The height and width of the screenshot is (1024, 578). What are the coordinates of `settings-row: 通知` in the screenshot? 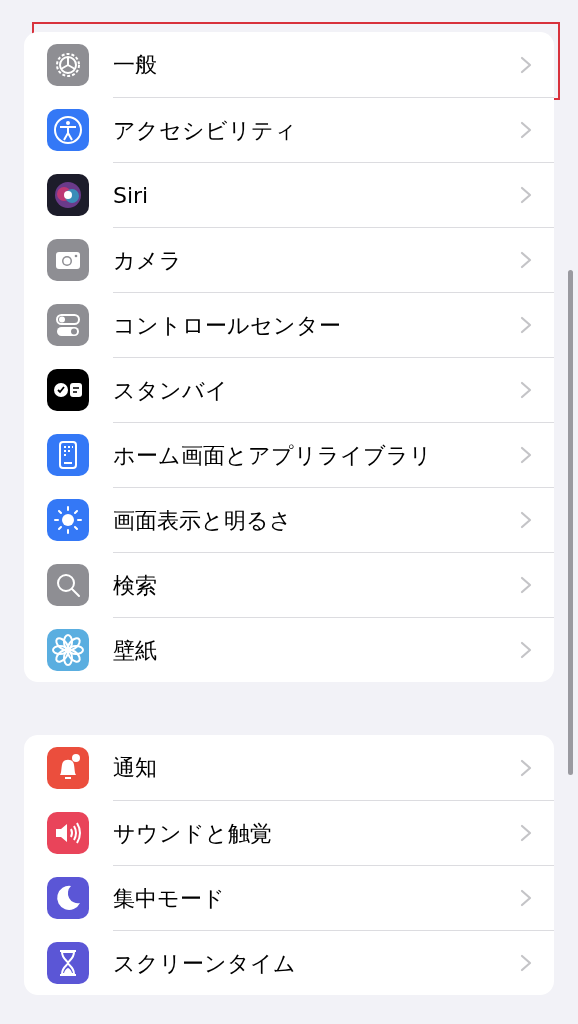 It's located at (289, 767).